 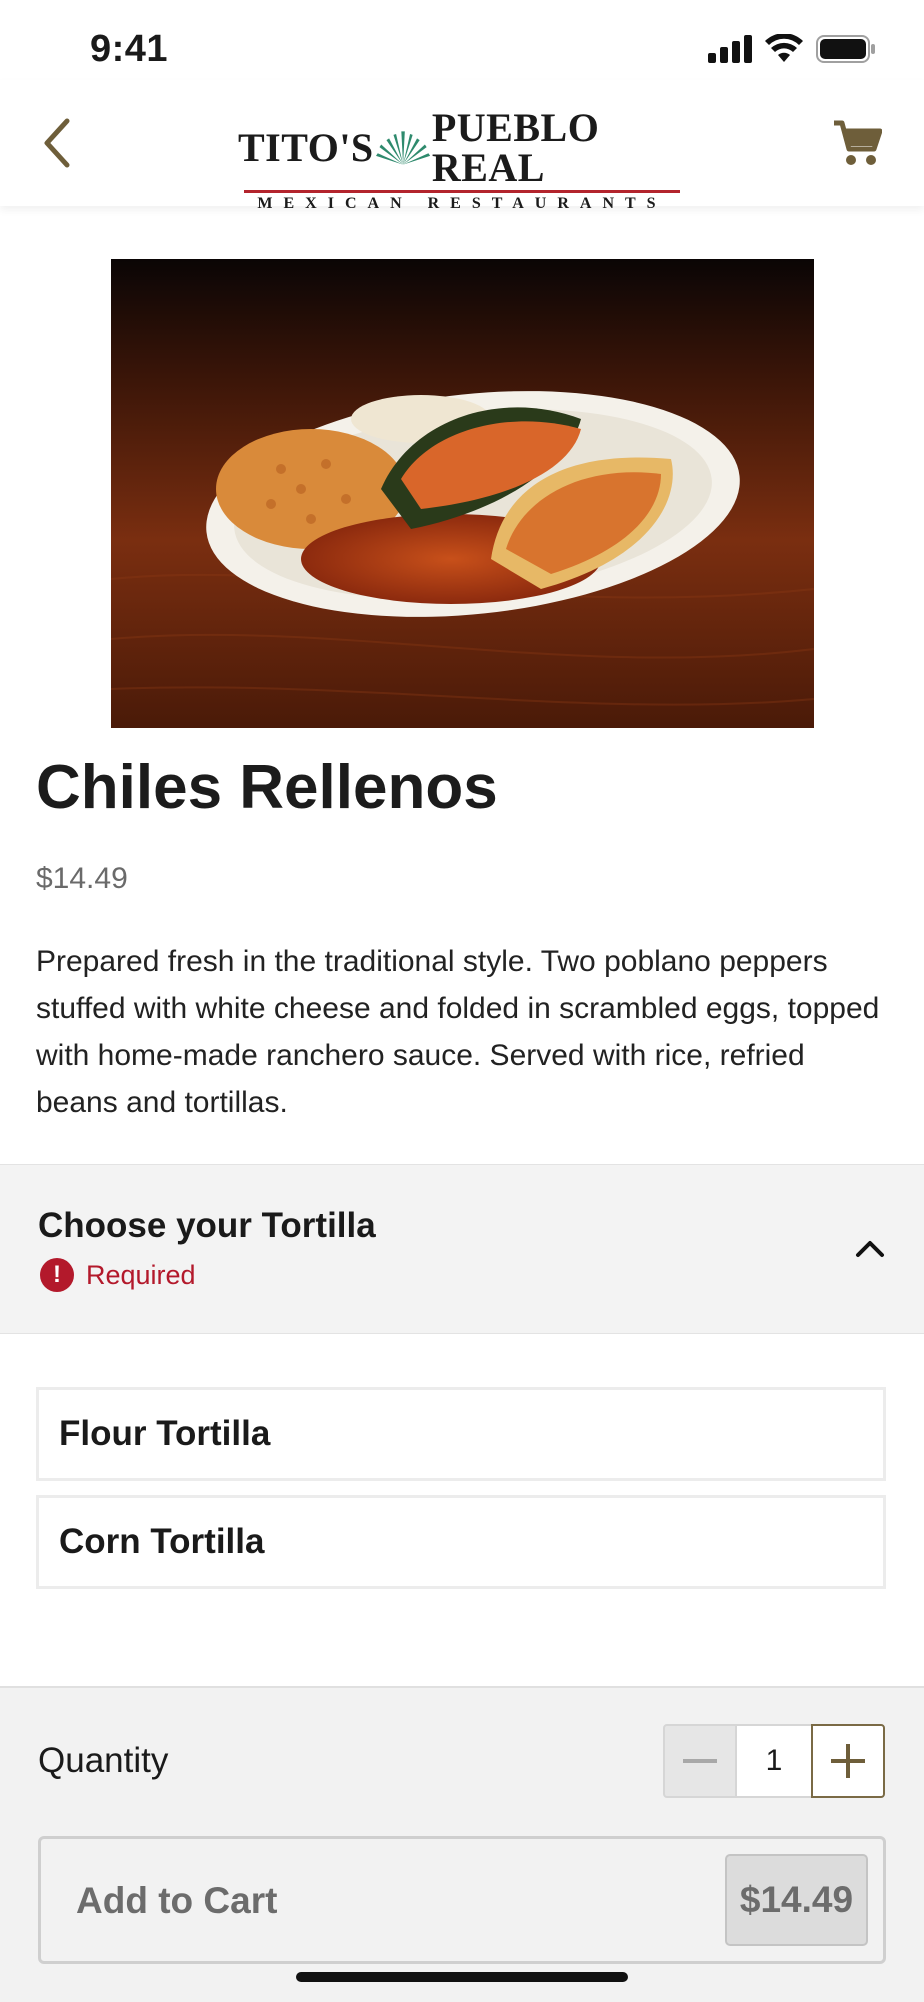 I want to click on option-flour-tortilla: Flour Tortilla, so click(x=461, y=1434).